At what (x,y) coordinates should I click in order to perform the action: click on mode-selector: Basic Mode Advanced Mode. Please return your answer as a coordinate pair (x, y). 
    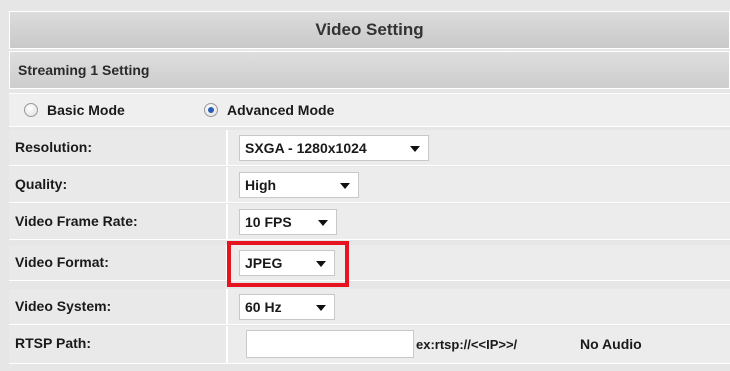
    Looking at the image, I should click on (369, 110).